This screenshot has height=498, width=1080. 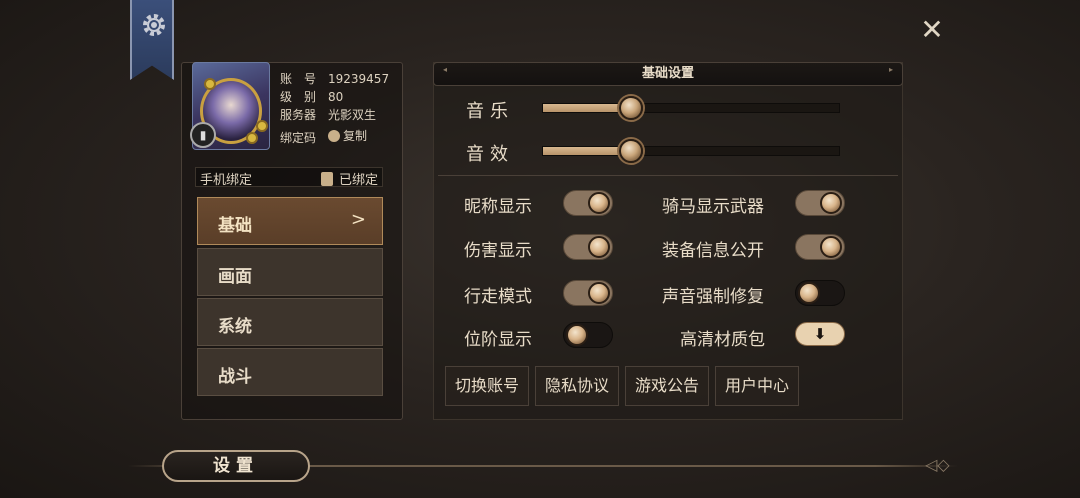 I want to click on game-notice-button: 游戏公告, so click(x=667, y=386).